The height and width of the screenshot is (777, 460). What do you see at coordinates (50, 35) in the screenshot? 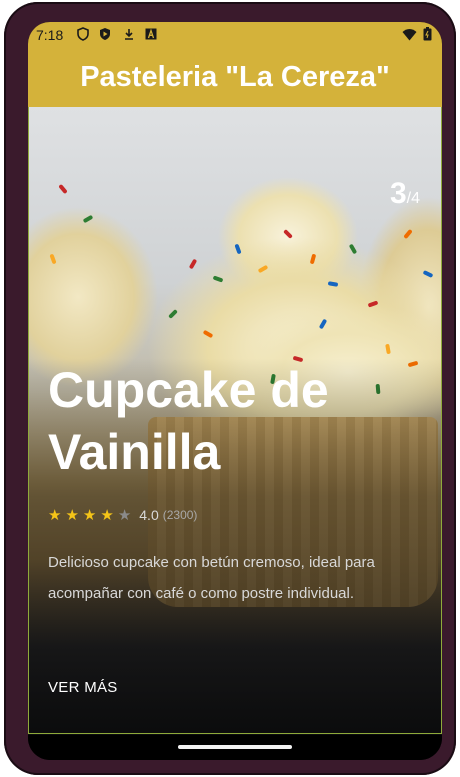
I see `status-time: 7:18` at bounding box center [50, 35].